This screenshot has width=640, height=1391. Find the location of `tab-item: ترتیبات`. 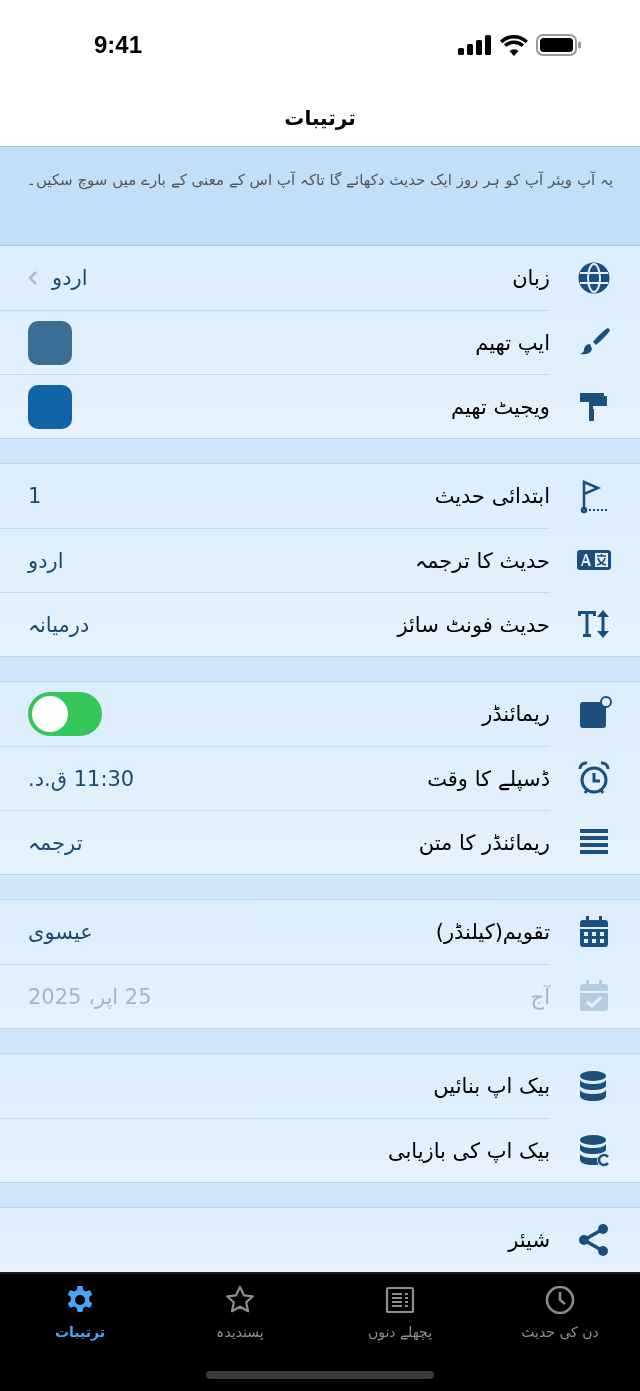

tab-item: ترتیبات is located at coordinates (80, 1316).